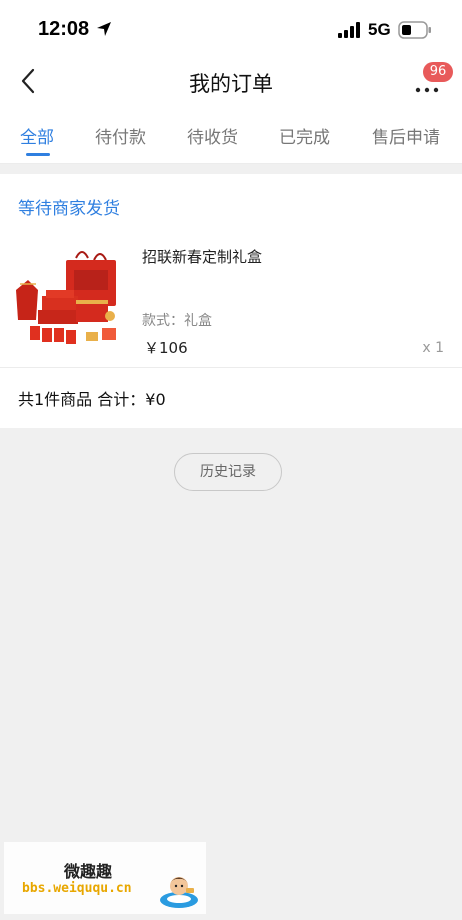 Image resolution: width=462 pixels, height=920 pixels. I want to click on mascot-icon, so click(179, 892).